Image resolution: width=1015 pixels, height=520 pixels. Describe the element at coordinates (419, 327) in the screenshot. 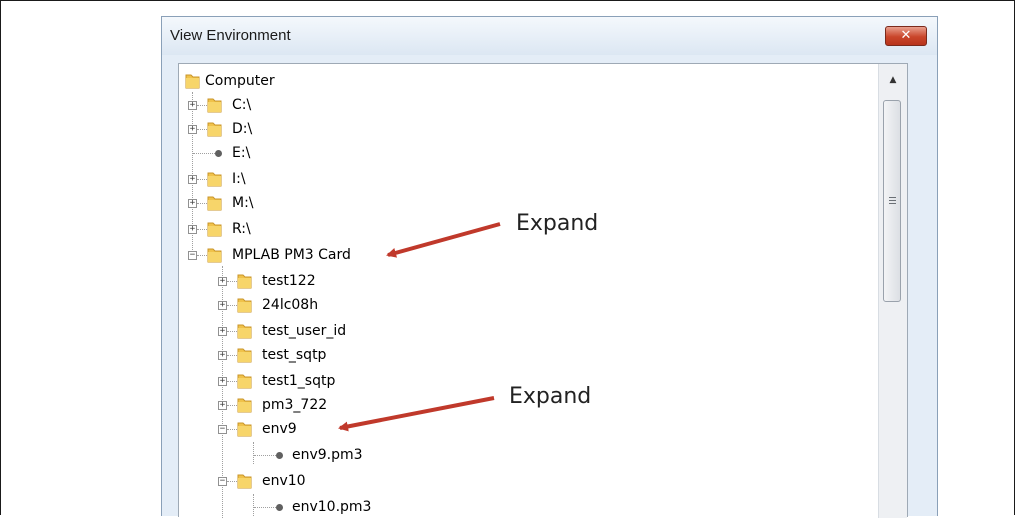

I see `annotation-arrows` at that location.